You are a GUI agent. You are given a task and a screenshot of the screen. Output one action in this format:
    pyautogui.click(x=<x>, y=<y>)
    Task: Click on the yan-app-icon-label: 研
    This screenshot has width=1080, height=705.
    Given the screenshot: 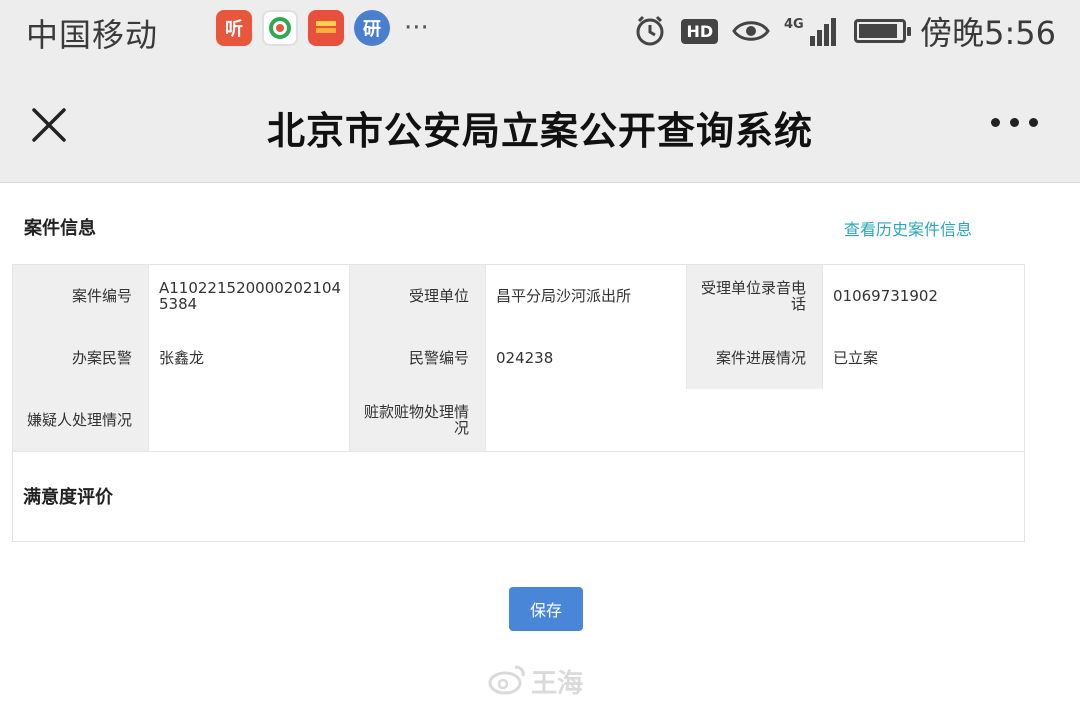 What is the action you would take?
    pyautogui.click(x=372, y=29)
    